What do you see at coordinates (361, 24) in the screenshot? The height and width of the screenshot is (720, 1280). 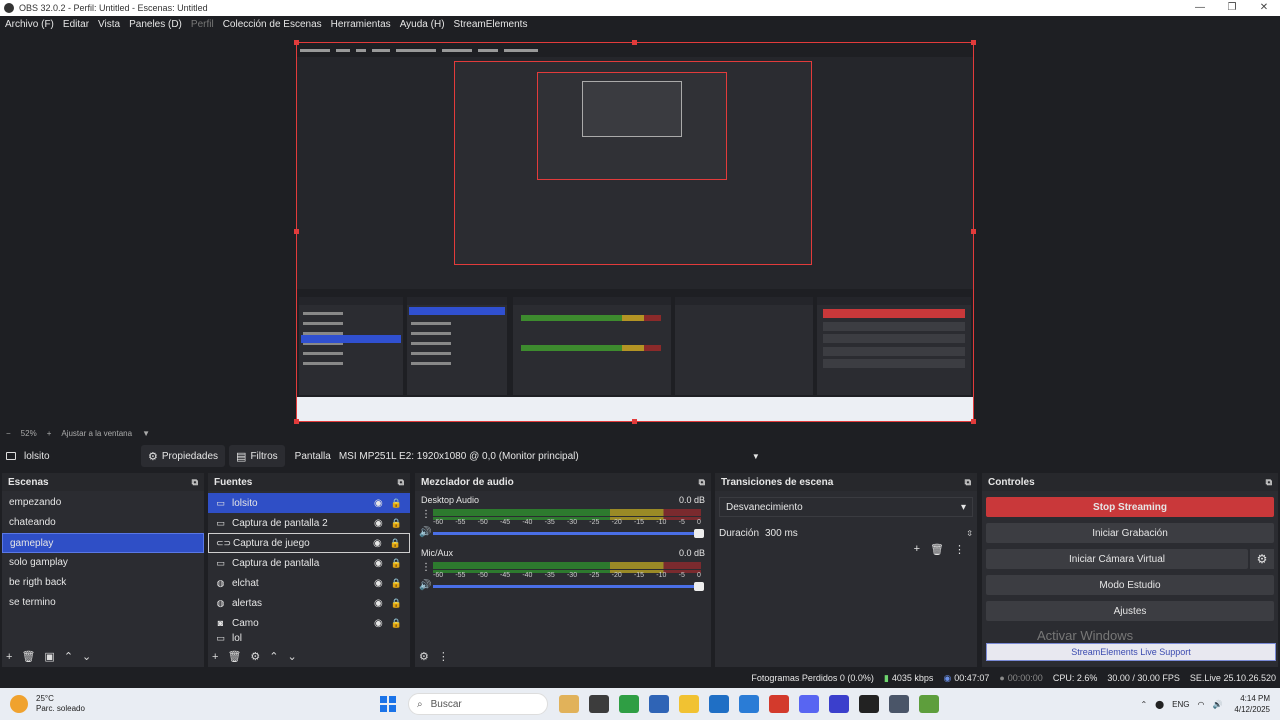 I see `menu-herramientas: Herramientas` at bounding box center [361, 24].